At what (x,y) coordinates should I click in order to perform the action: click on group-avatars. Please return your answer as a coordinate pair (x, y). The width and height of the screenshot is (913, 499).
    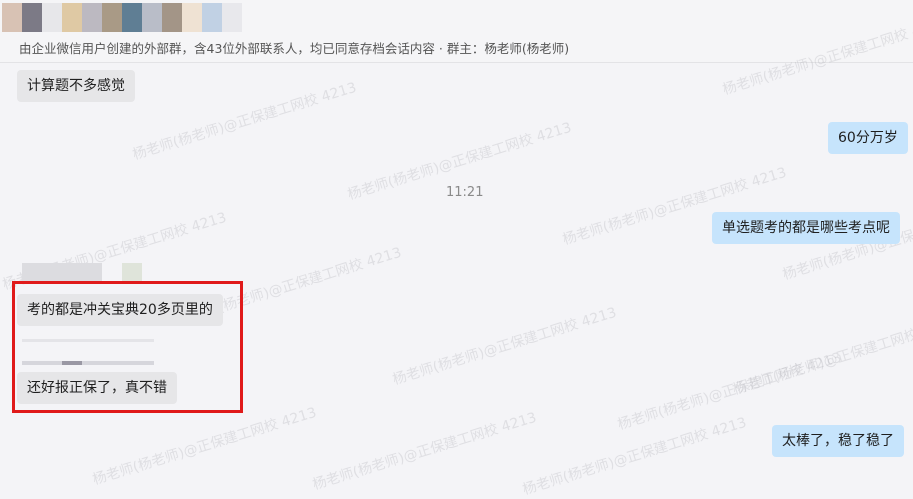
    Looking at the image, I should click on (122, 17).